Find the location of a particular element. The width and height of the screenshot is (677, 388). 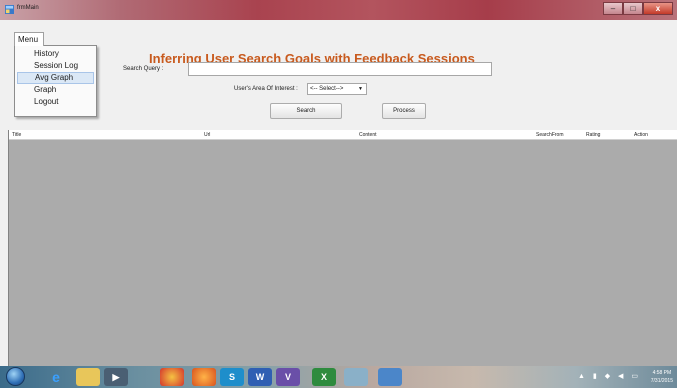

firefox-icon is located at coordinates (204, 377).